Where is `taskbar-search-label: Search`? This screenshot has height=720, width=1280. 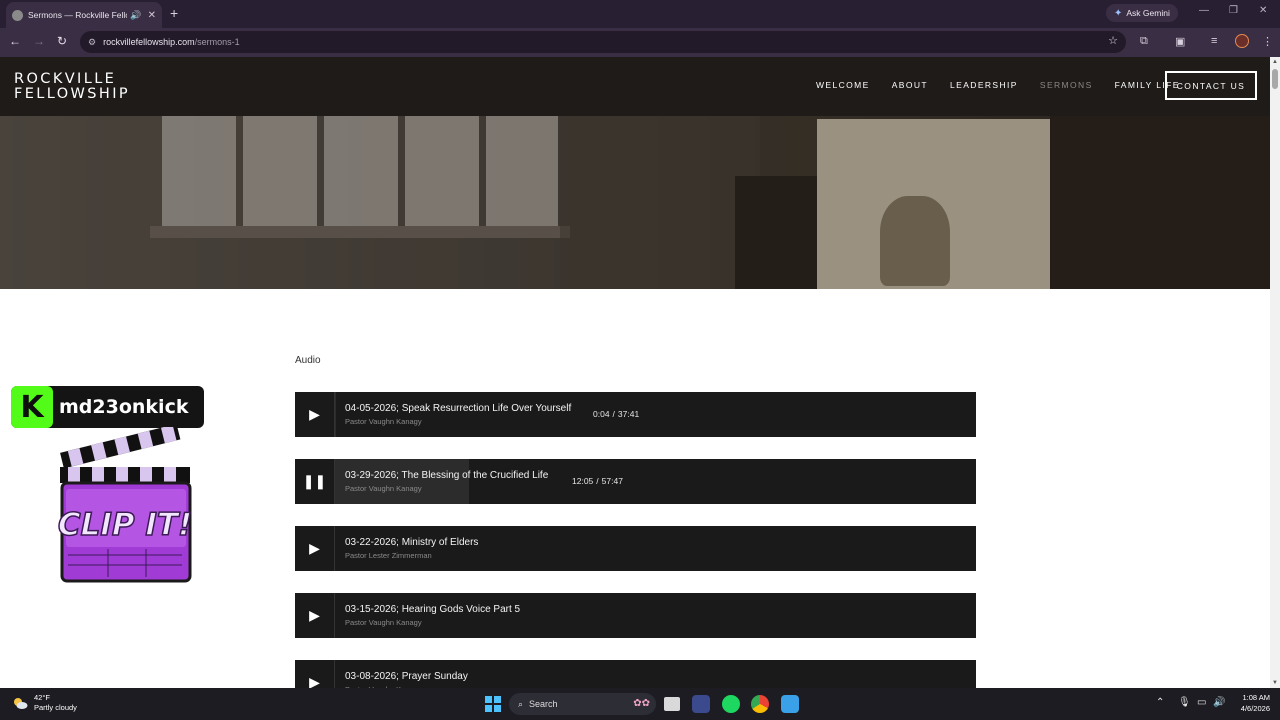
taskbar-search-label: Search is located at coordinates (543, 704).